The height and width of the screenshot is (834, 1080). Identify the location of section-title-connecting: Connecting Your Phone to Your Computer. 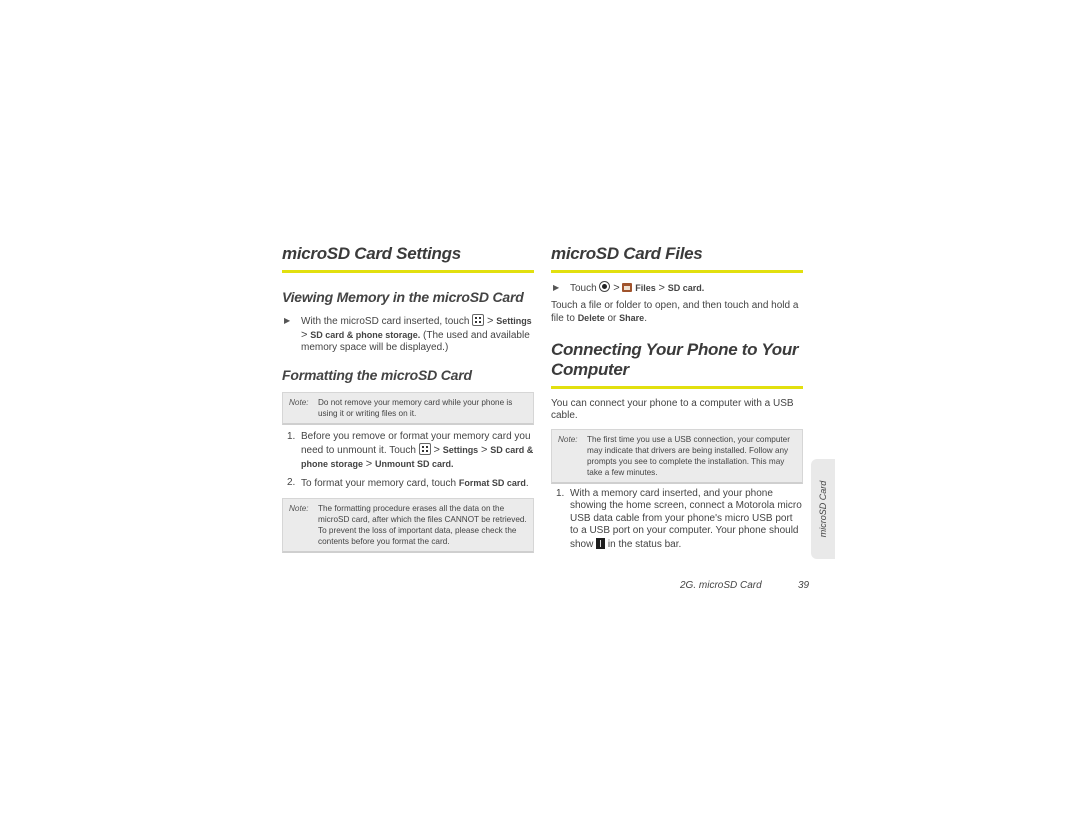
(675, 359).